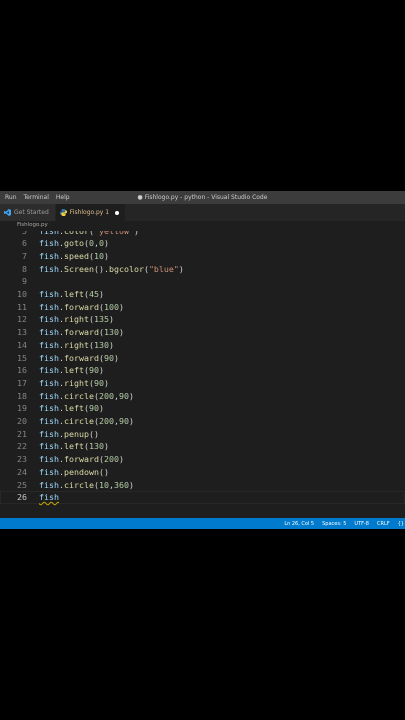  What do you see at coordinates (202, 332) in the screenshot?
I see `code-line: 13 fish.forward(130)` at bounding box center [202, 332].